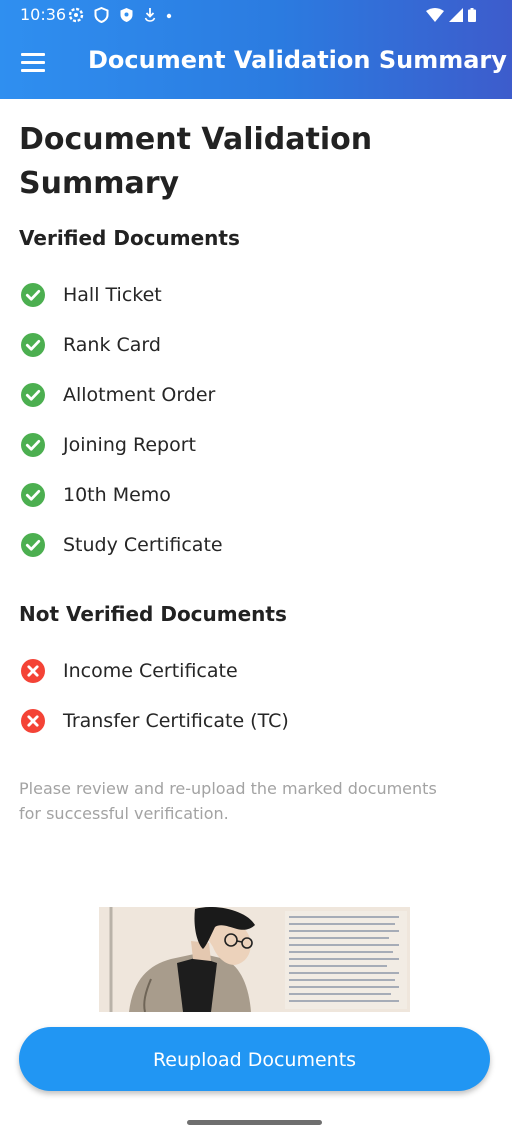 This screenshot has height=1138, width=512. What do you see at coordinates (150, 671) in the screenshot?
I see `document-label: Income Certificate` at bounding box center [150, 671].